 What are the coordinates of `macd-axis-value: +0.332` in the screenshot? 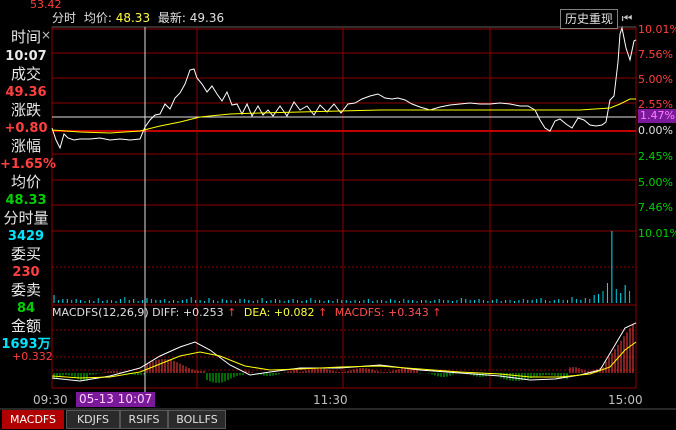 It's located at (32, 356).